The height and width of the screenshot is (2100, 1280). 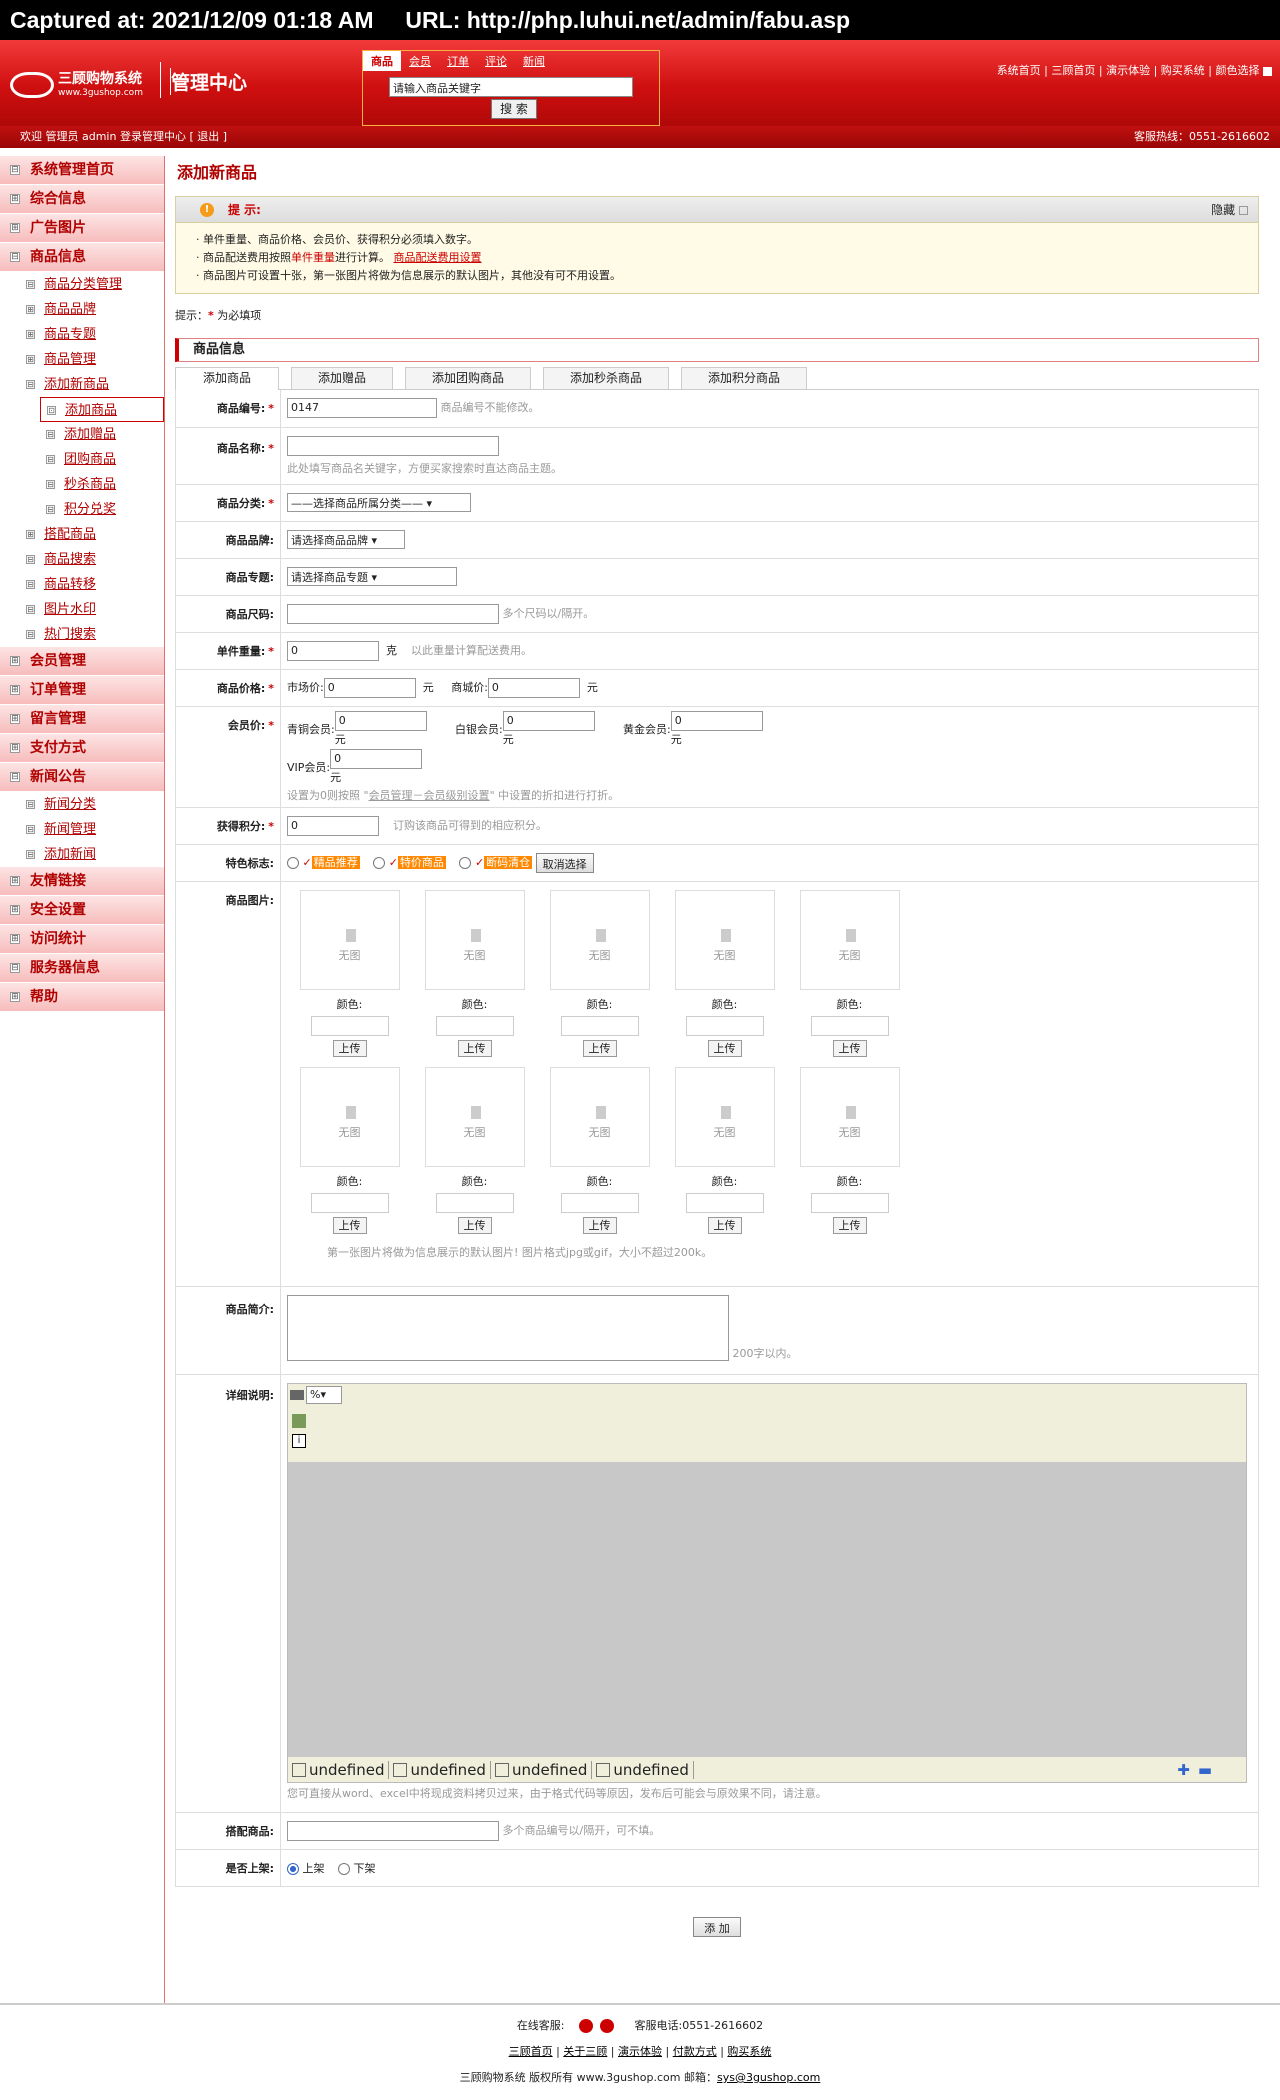 What do you see at coordinates (767, 1609) in the screenshot?
I see `editor-content-area` at bounding box center [767, 1609].